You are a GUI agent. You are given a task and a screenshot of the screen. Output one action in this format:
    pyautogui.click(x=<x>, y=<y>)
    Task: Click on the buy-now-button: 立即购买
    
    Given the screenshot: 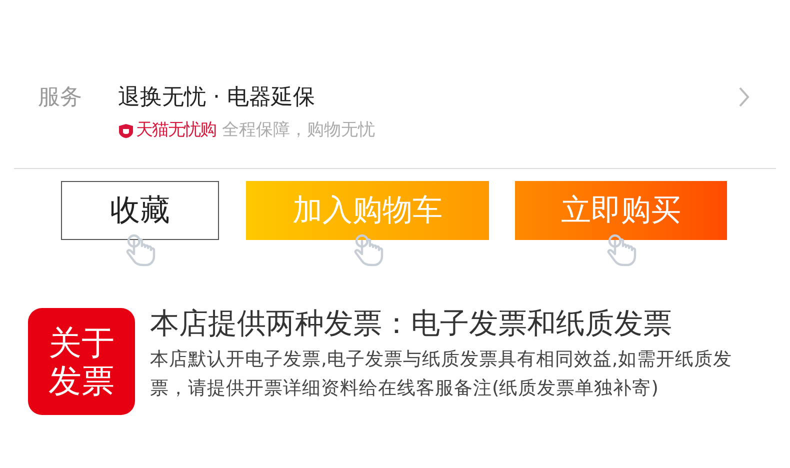 What is the action you would take?
    pyautogui.click(x=621, y=210)
    